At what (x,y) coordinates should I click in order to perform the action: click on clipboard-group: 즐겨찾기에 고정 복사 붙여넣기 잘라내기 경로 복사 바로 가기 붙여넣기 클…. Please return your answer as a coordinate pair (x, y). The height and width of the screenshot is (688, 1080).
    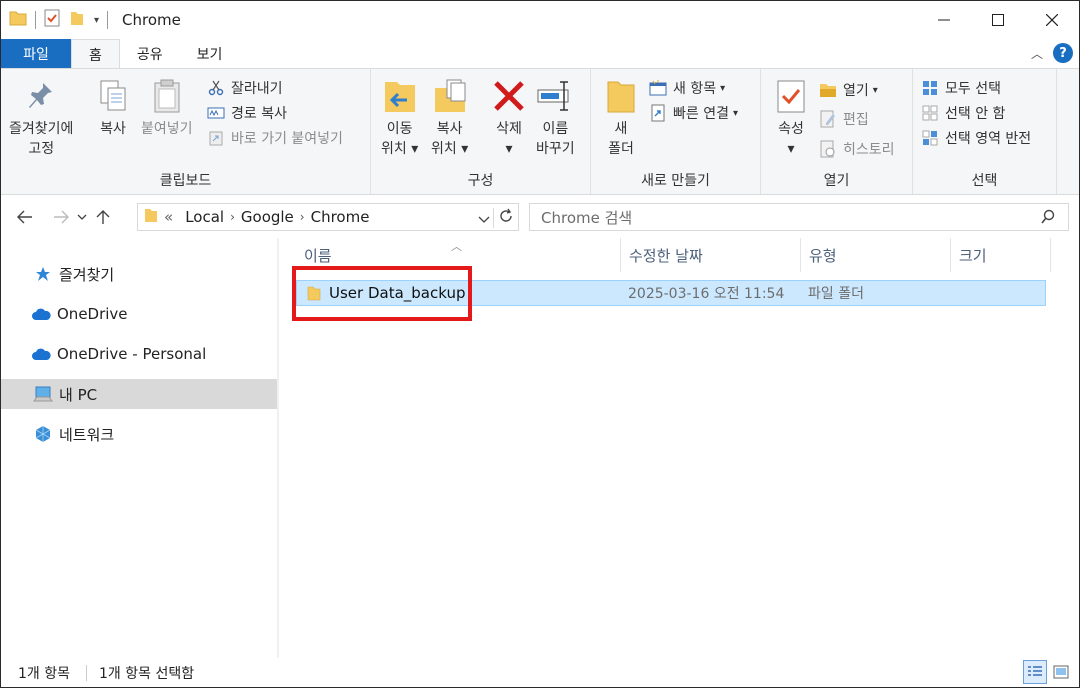
    Looking at the image, I should click on (186, 131).